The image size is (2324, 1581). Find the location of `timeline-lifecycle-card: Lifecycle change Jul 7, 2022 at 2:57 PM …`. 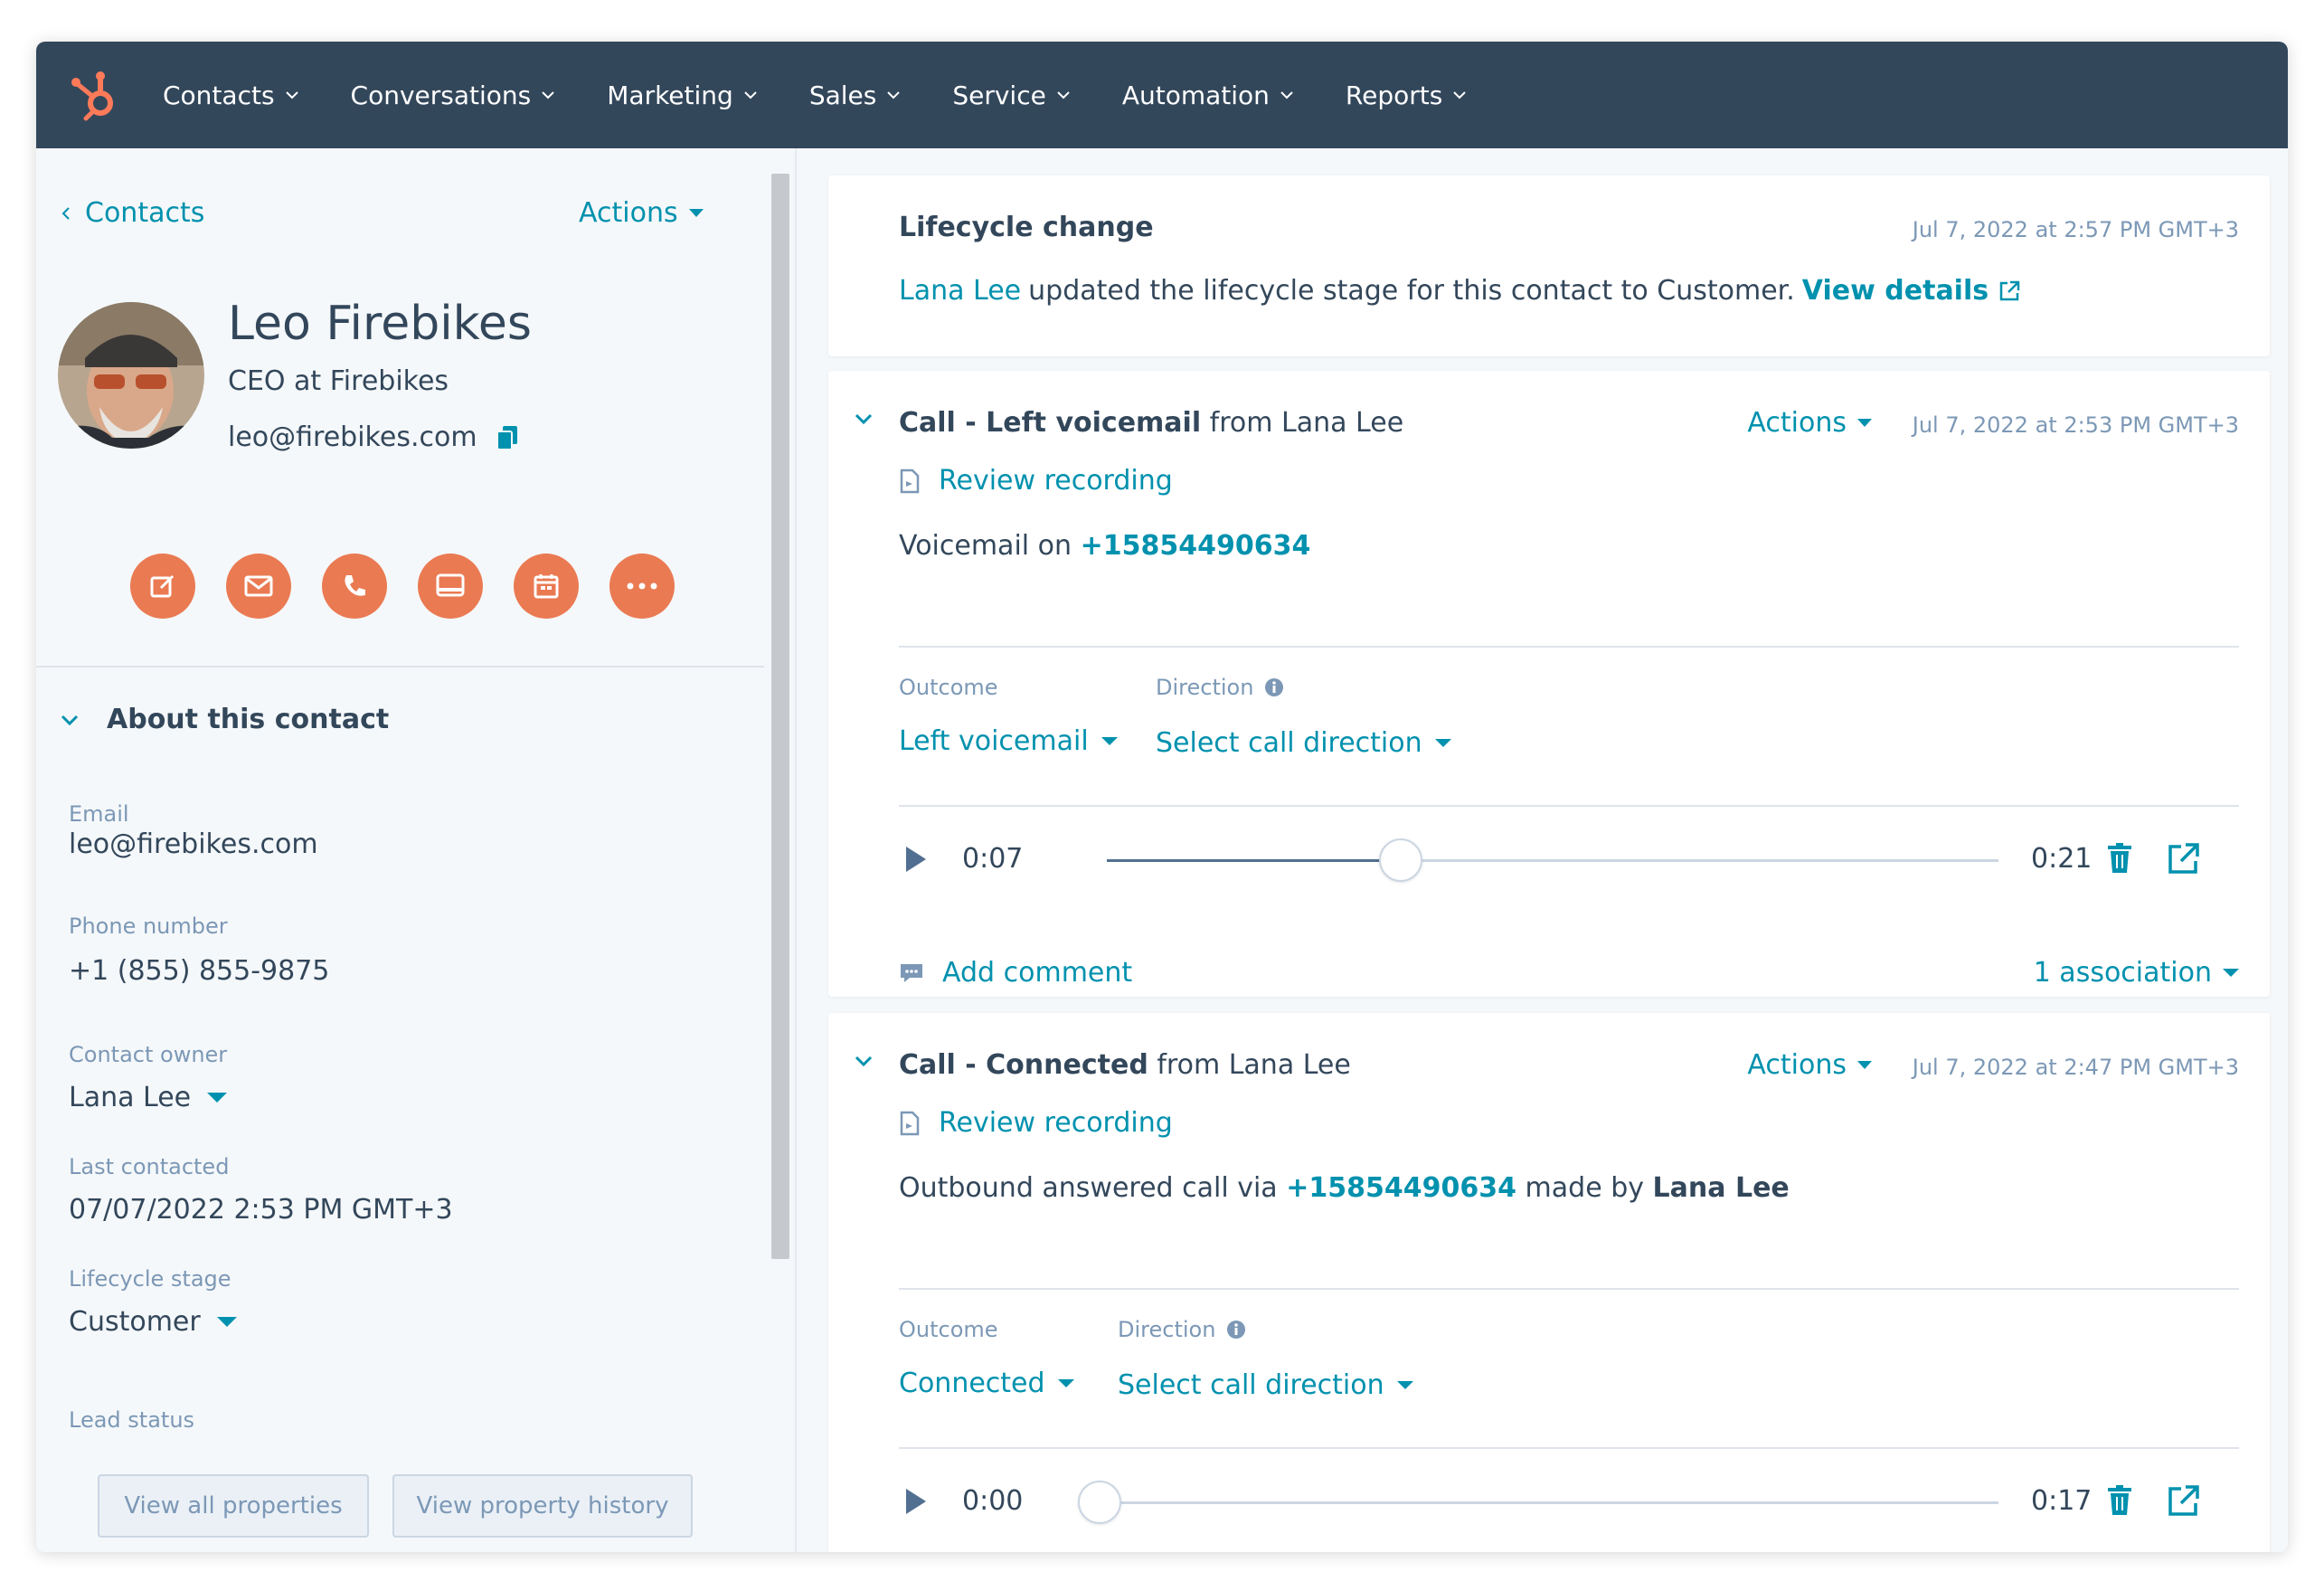

timeline-lifecycle-card: Lifecycle change Jul 7, 2022 at 2:57 PM … is located at coordinates (1549, 265).